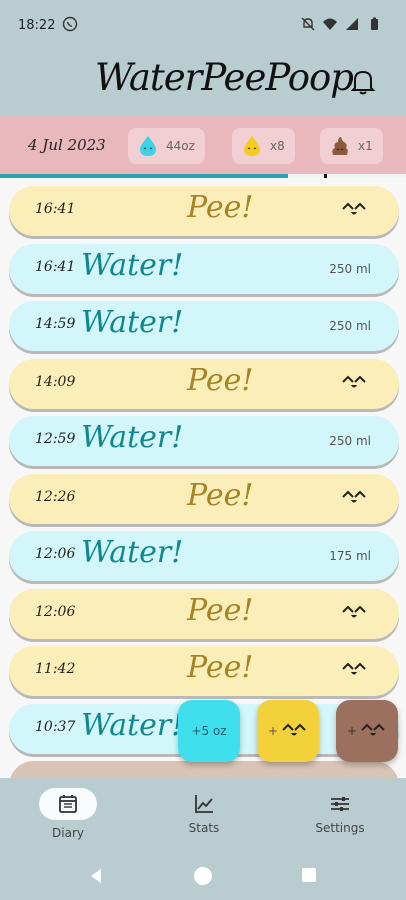  I want to click on back-icon, so click(96, 876).